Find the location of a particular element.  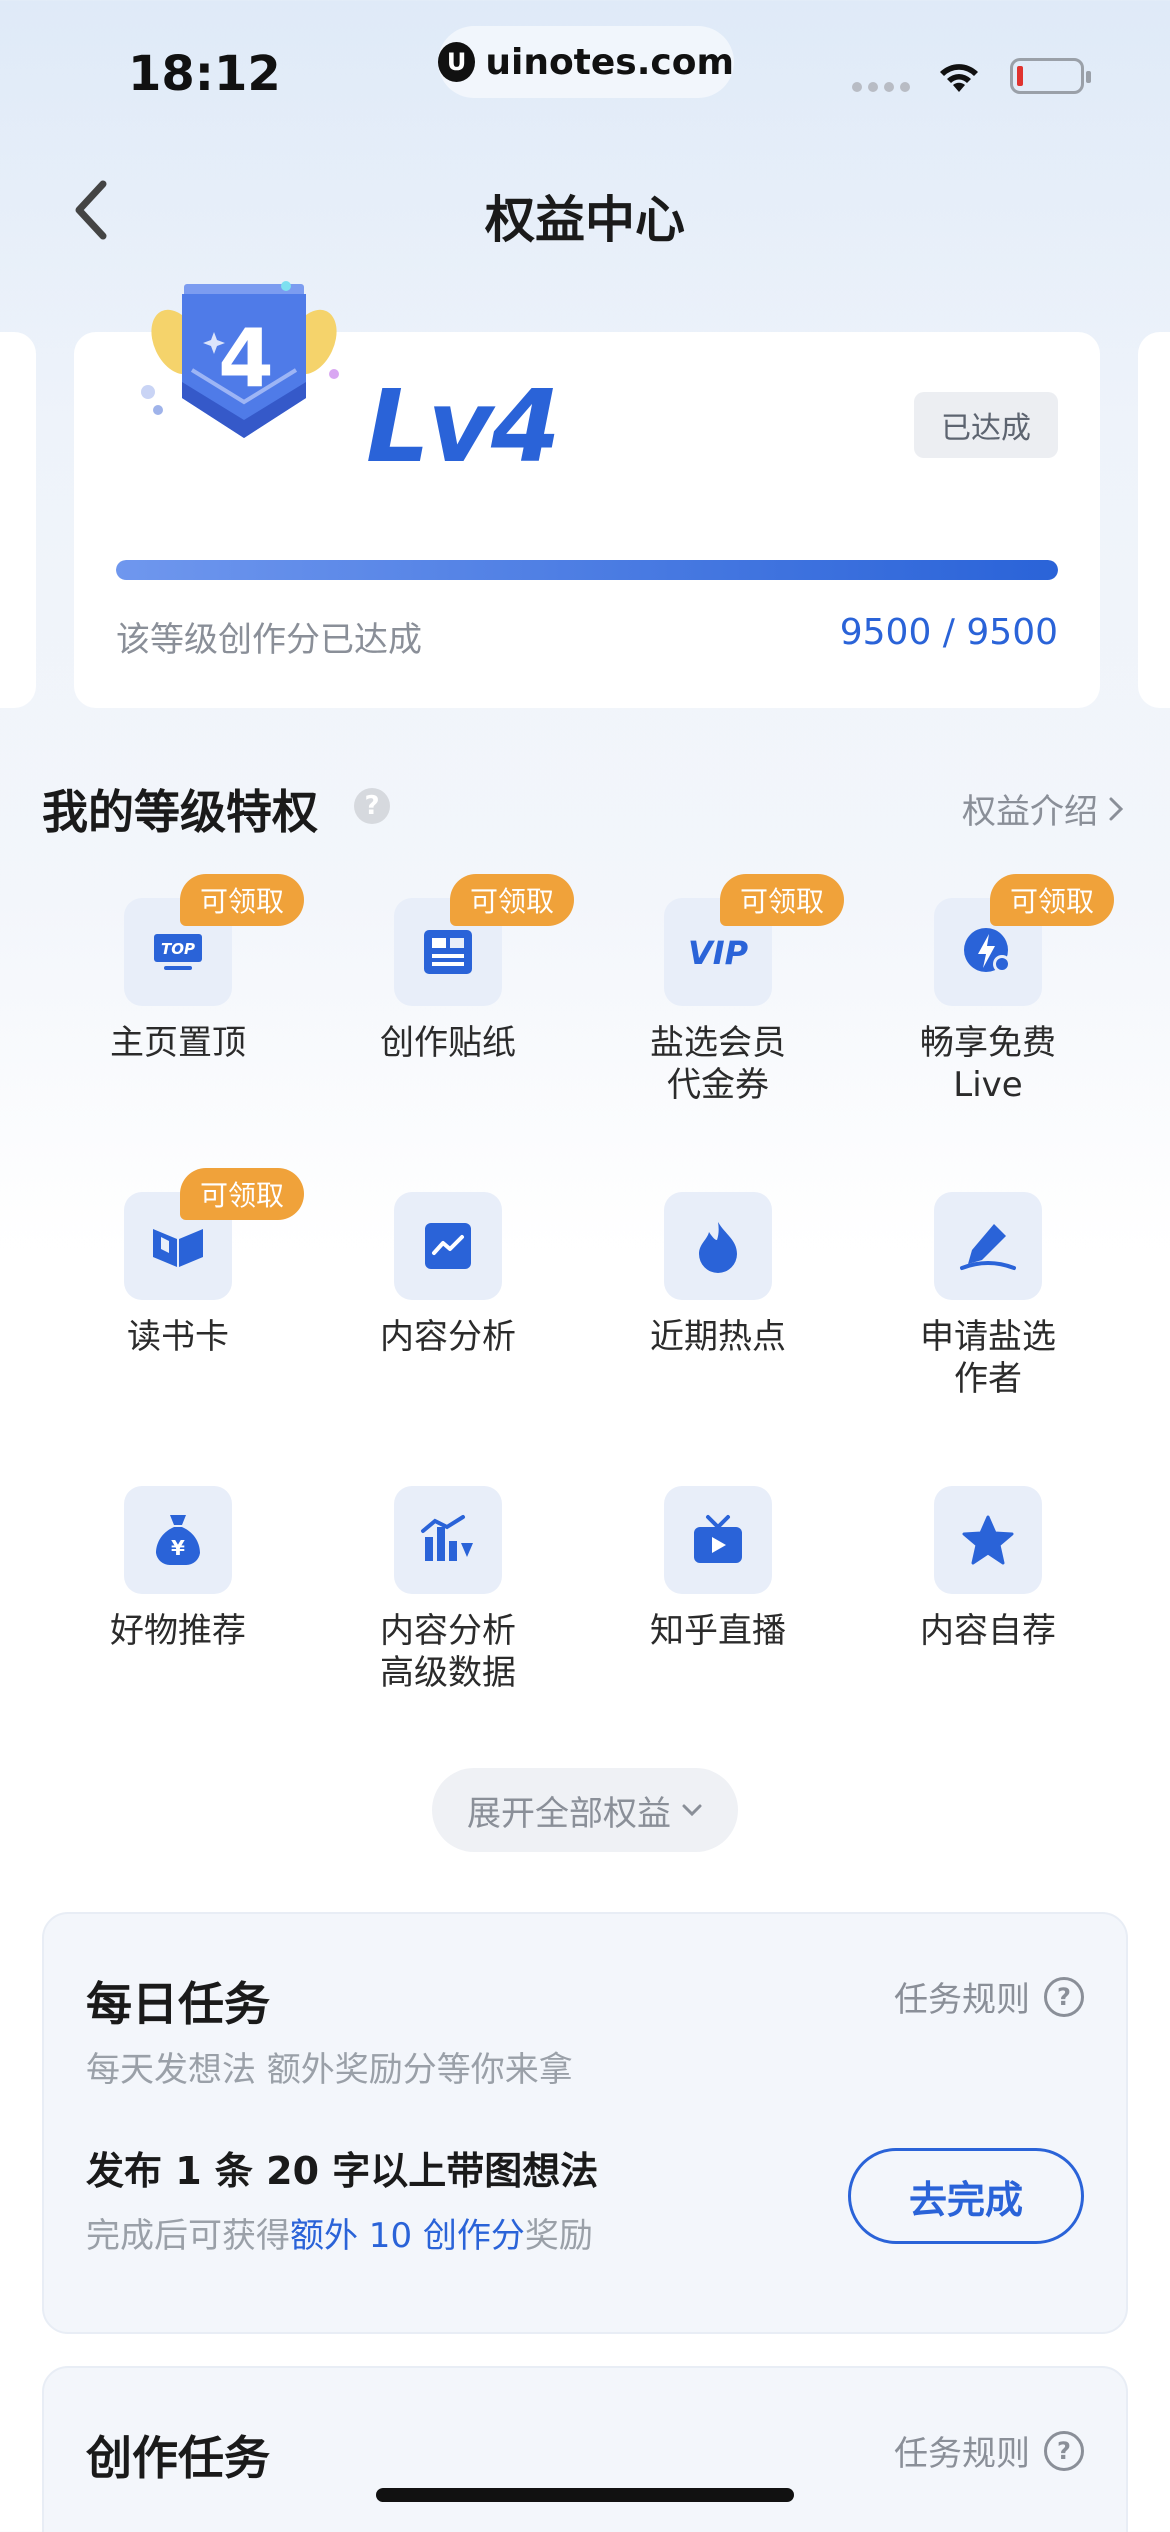

privilege-label: 知乎直播 is located at coordinates (718, 1631).